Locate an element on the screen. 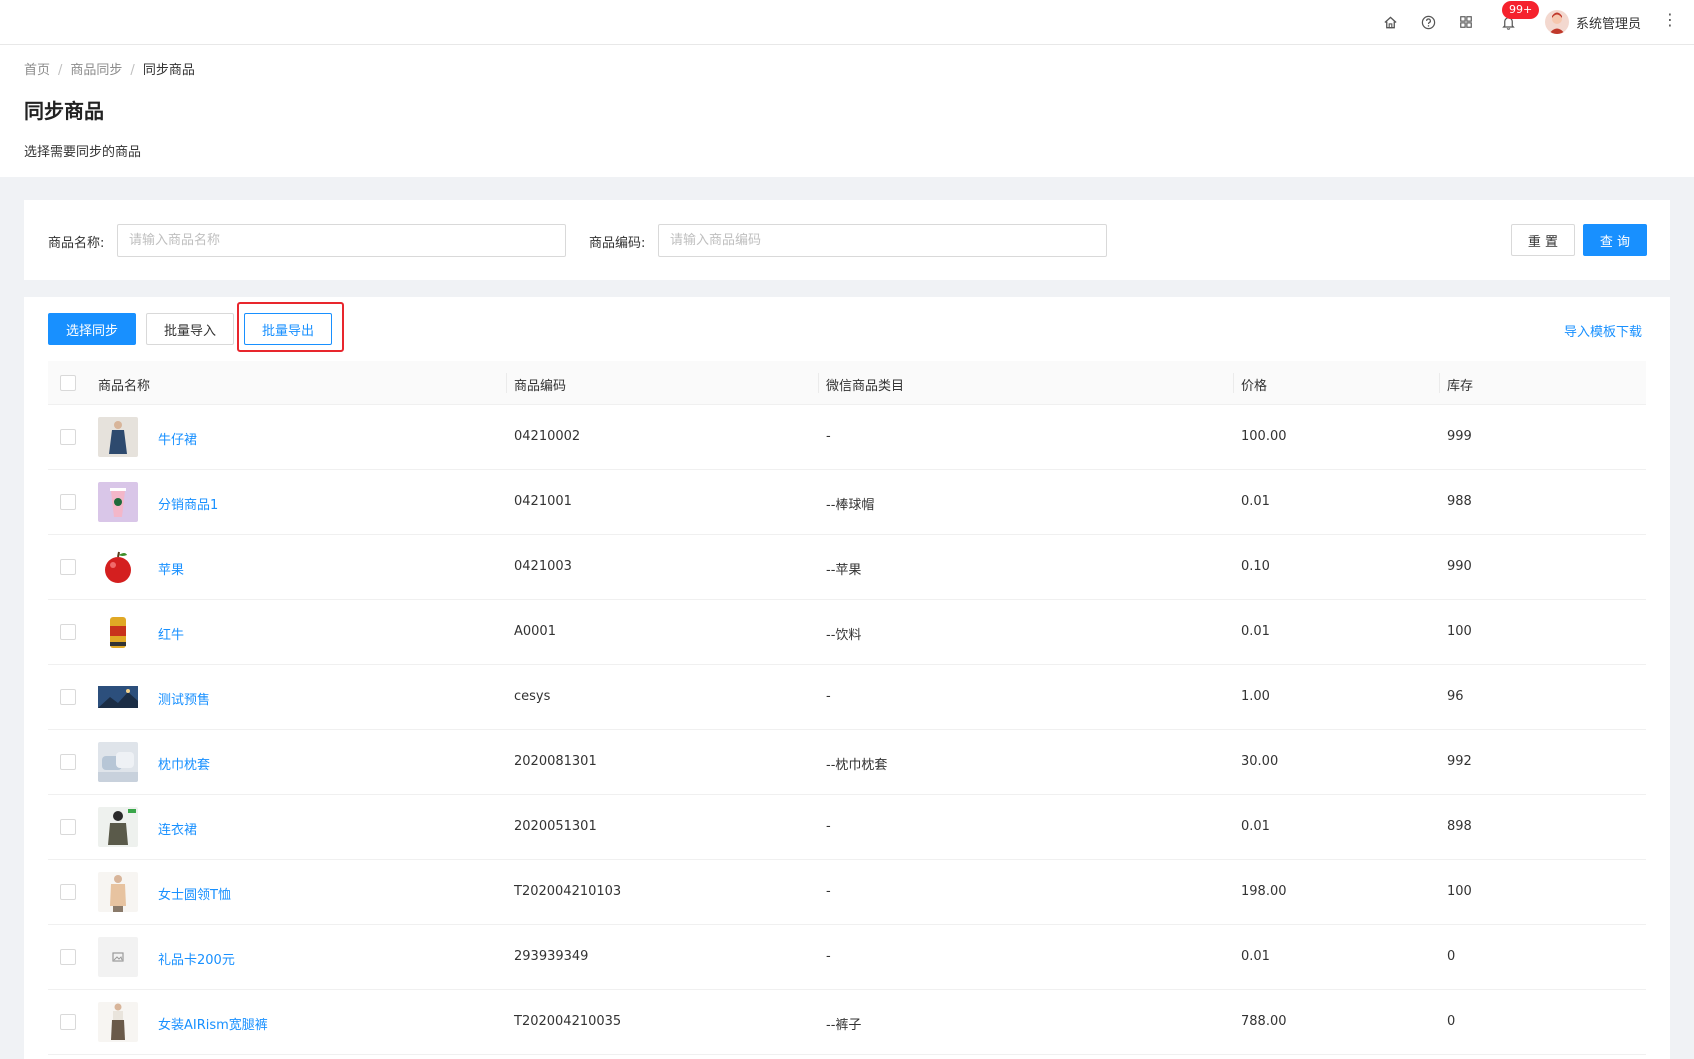  product-name-input is located at coordinates (341, 240).